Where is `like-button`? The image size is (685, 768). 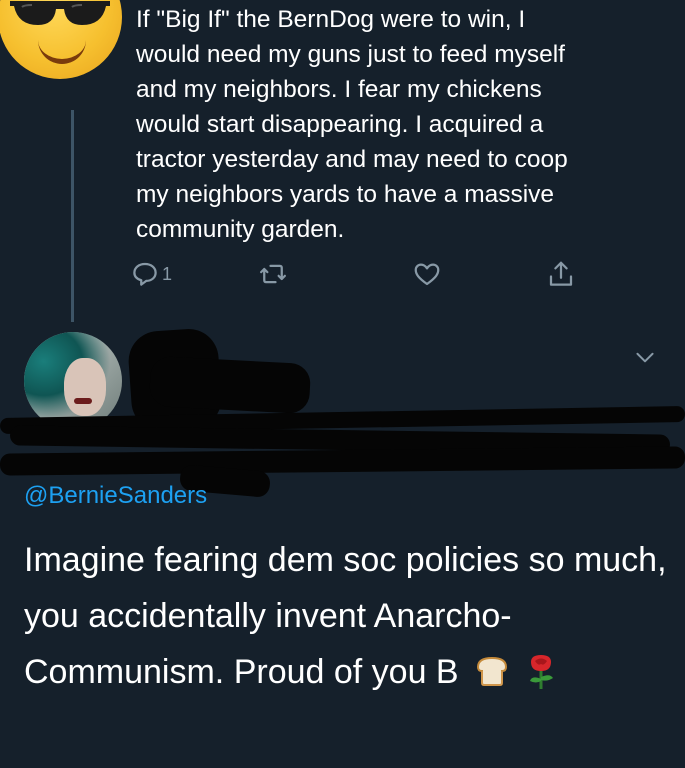 like-button is located at coordinates (427, 274).